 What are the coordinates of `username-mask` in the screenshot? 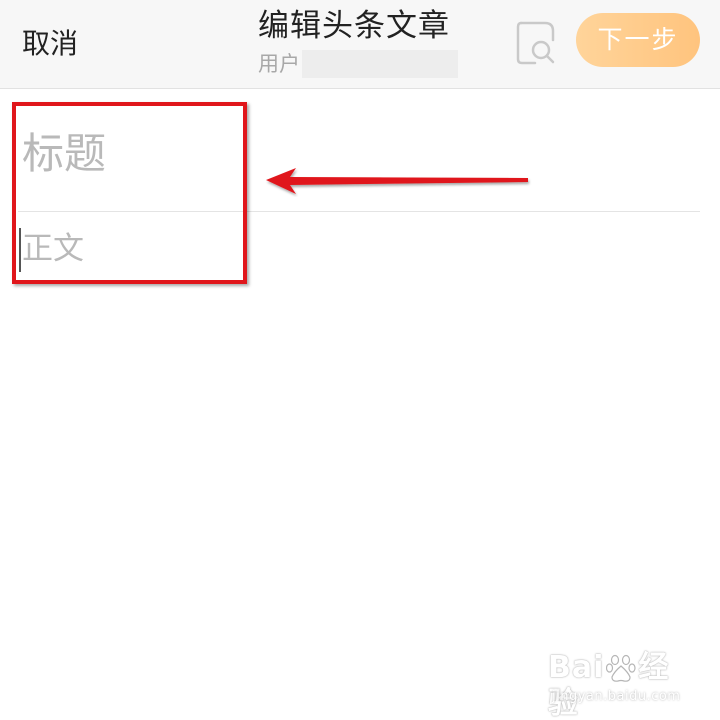 It's located at (380, 64).